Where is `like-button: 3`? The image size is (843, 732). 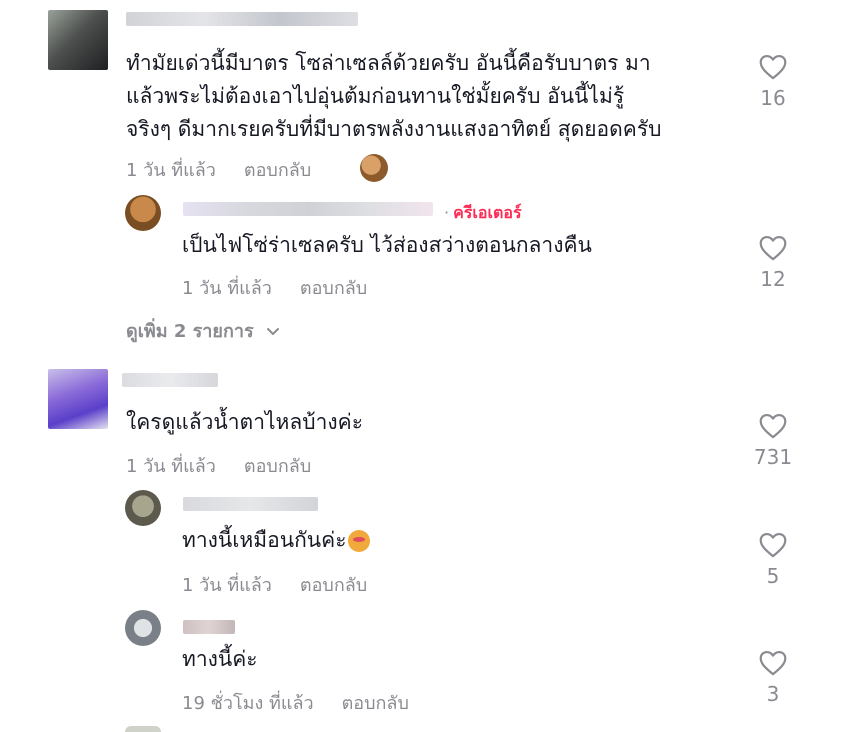
like-button: 3 is located at coordinates (773, 677).